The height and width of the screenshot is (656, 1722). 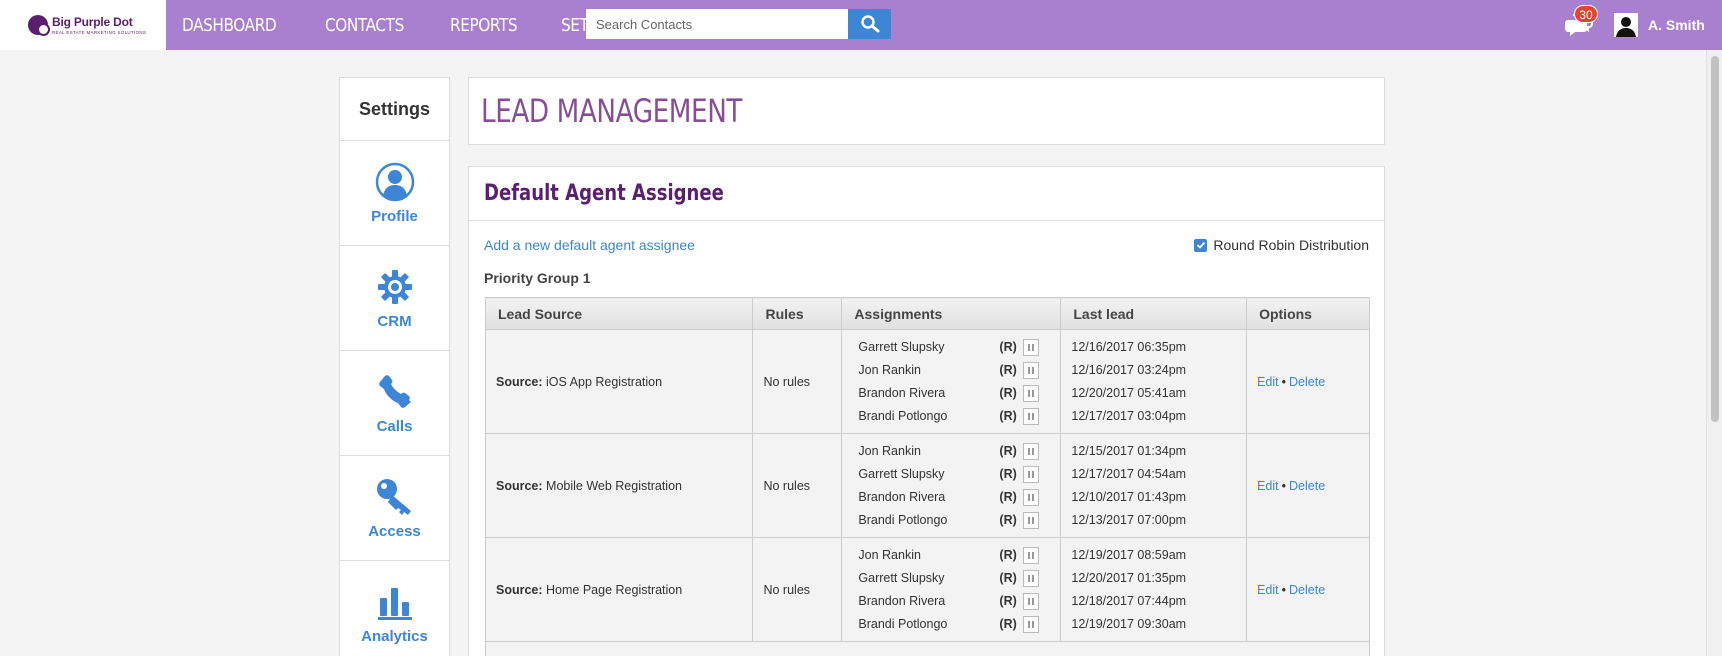 I want to click on sidebar-item-calls: Calls, so click(x=394, y=403).